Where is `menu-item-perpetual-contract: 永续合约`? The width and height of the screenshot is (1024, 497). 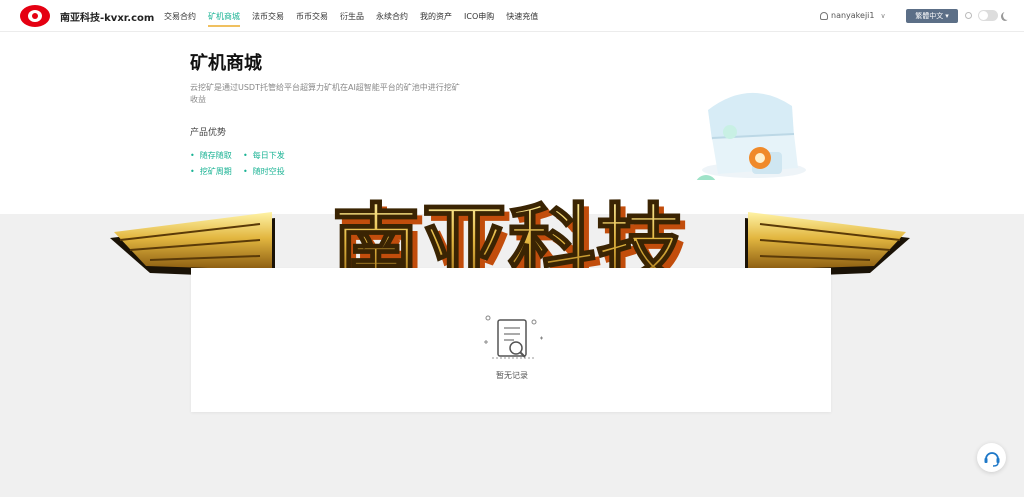
menu-item-perpetual-contract: 永续合约 is located at coordinates (392, 16).